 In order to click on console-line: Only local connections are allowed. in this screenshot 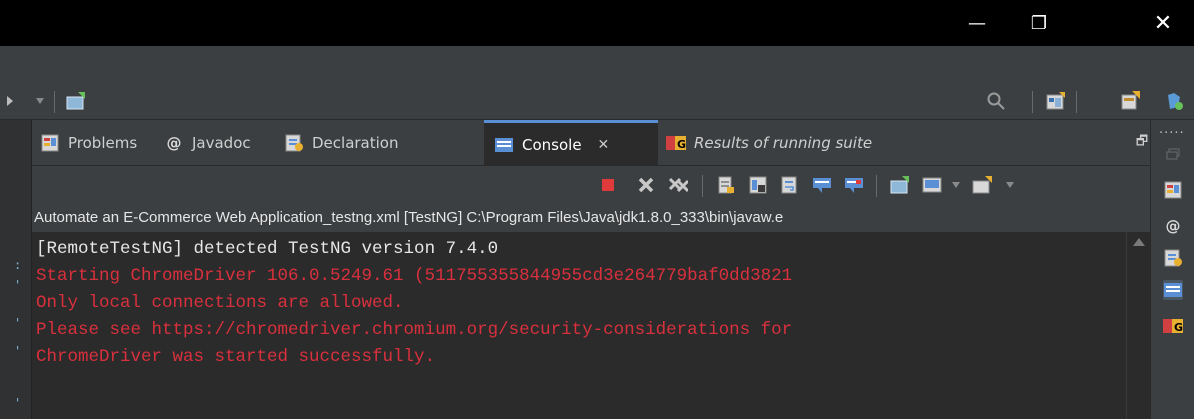, I will do `click(220, 303)`.